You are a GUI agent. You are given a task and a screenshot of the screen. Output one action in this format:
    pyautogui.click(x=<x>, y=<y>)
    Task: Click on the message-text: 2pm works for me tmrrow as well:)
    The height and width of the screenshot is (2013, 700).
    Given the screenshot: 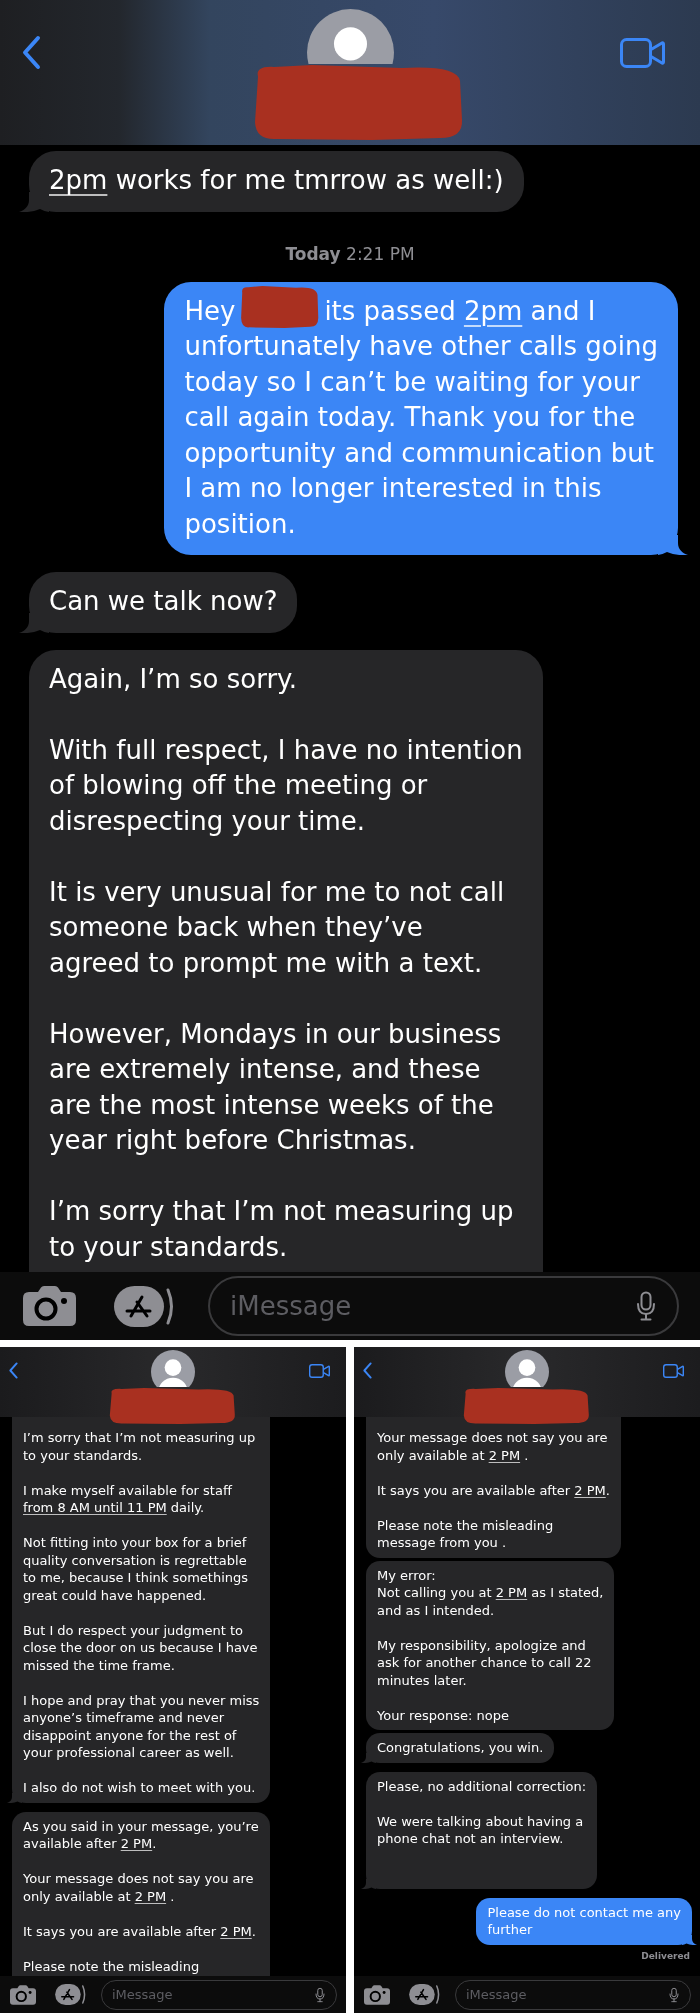 What is the action you would take?
    pyautogui.click(x=276, y=180)
    